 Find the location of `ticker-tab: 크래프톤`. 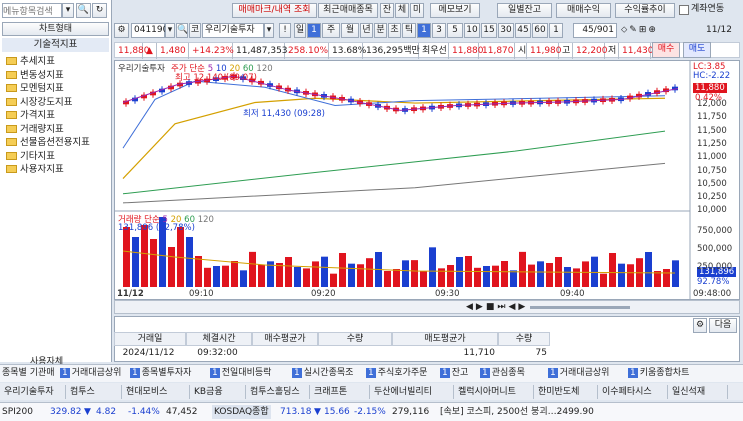

ticker-tab: 크래프톤 is located at coordinates (341, 392).